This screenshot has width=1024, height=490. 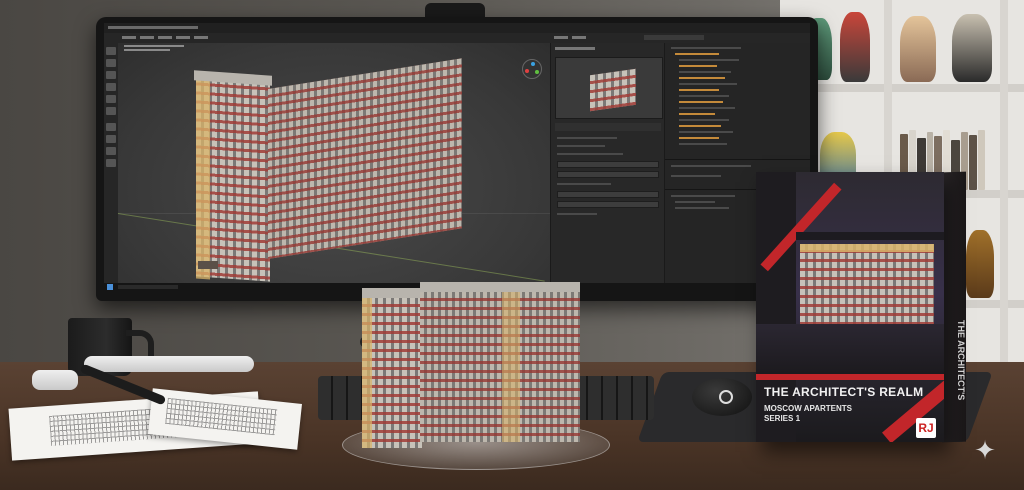 I want to click on box-art-building, so click(x=867, y=284).